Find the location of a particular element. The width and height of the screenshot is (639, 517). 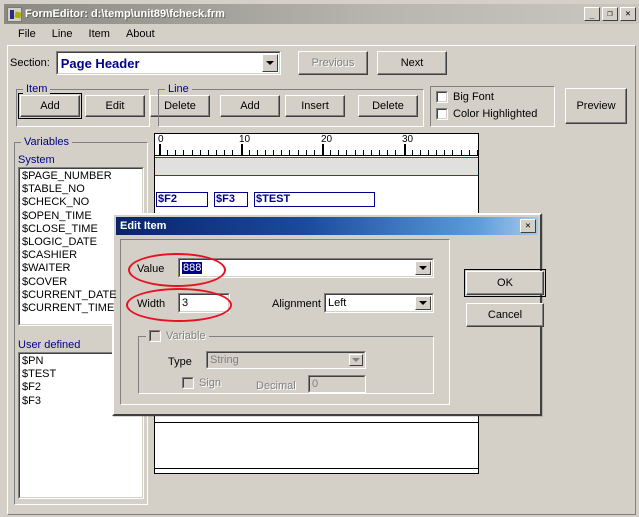

selected-line is located at coordinates (316, 166).